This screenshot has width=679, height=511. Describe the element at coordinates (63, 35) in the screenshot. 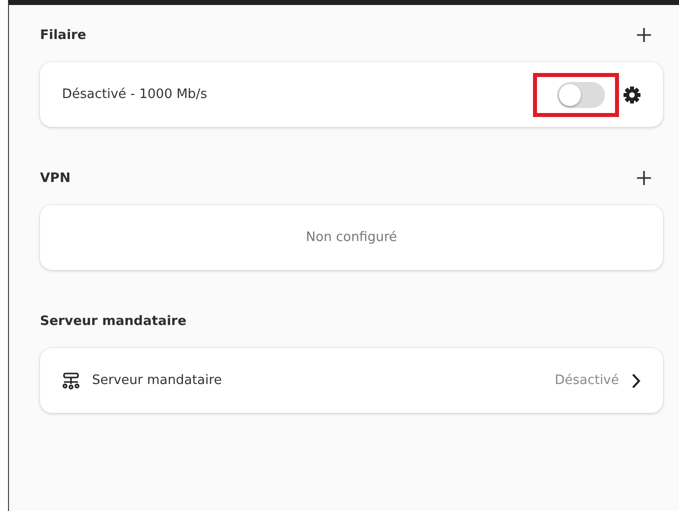

I see `section-title: Filaire` at that location.